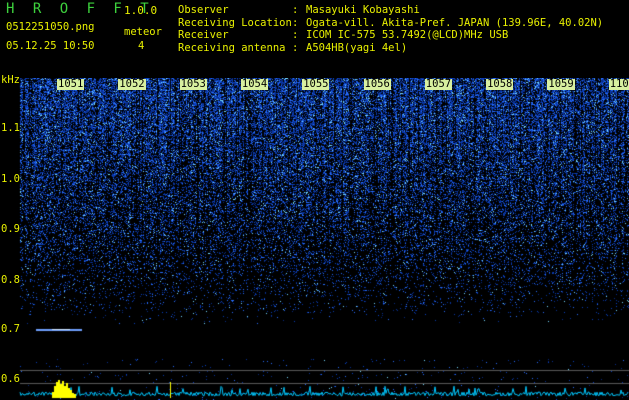  I want to click on y-tick-label: 1.1, so click(10, 128).